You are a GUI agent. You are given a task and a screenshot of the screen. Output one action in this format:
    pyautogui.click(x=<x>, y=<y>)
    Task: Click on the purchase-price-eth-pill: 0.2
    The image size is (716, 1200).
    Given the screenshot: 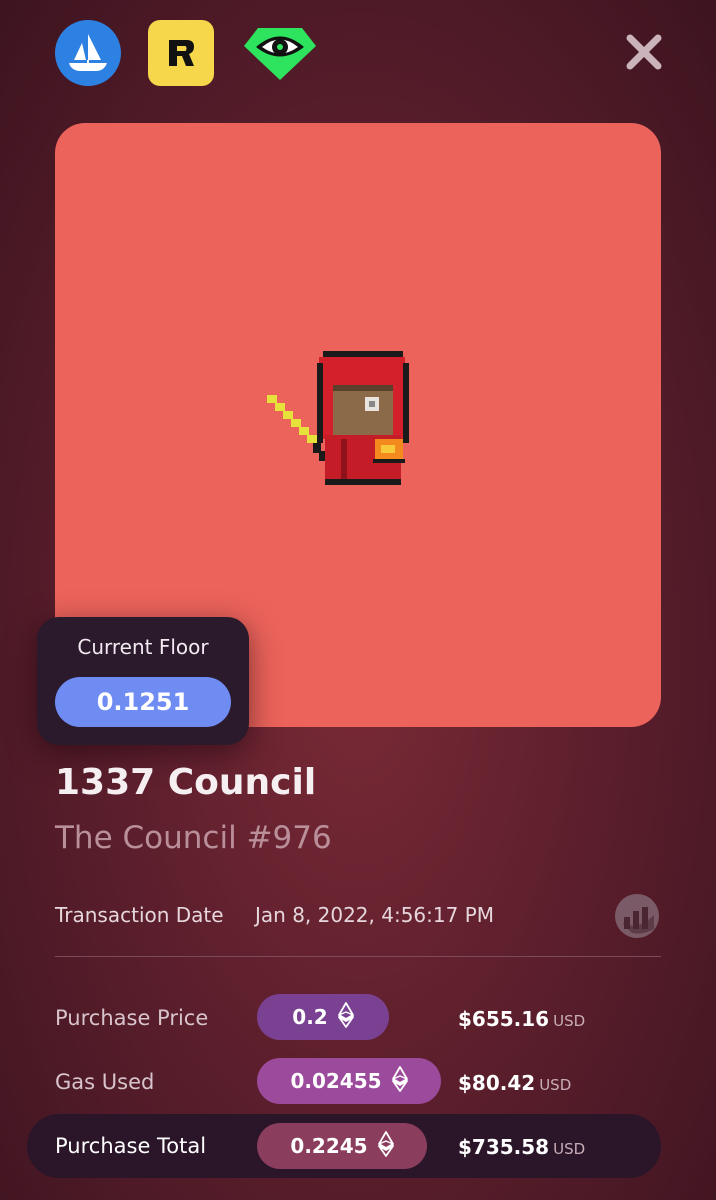 What is the action you would take?
    pyautogui.click(x=323, y=1017)
    